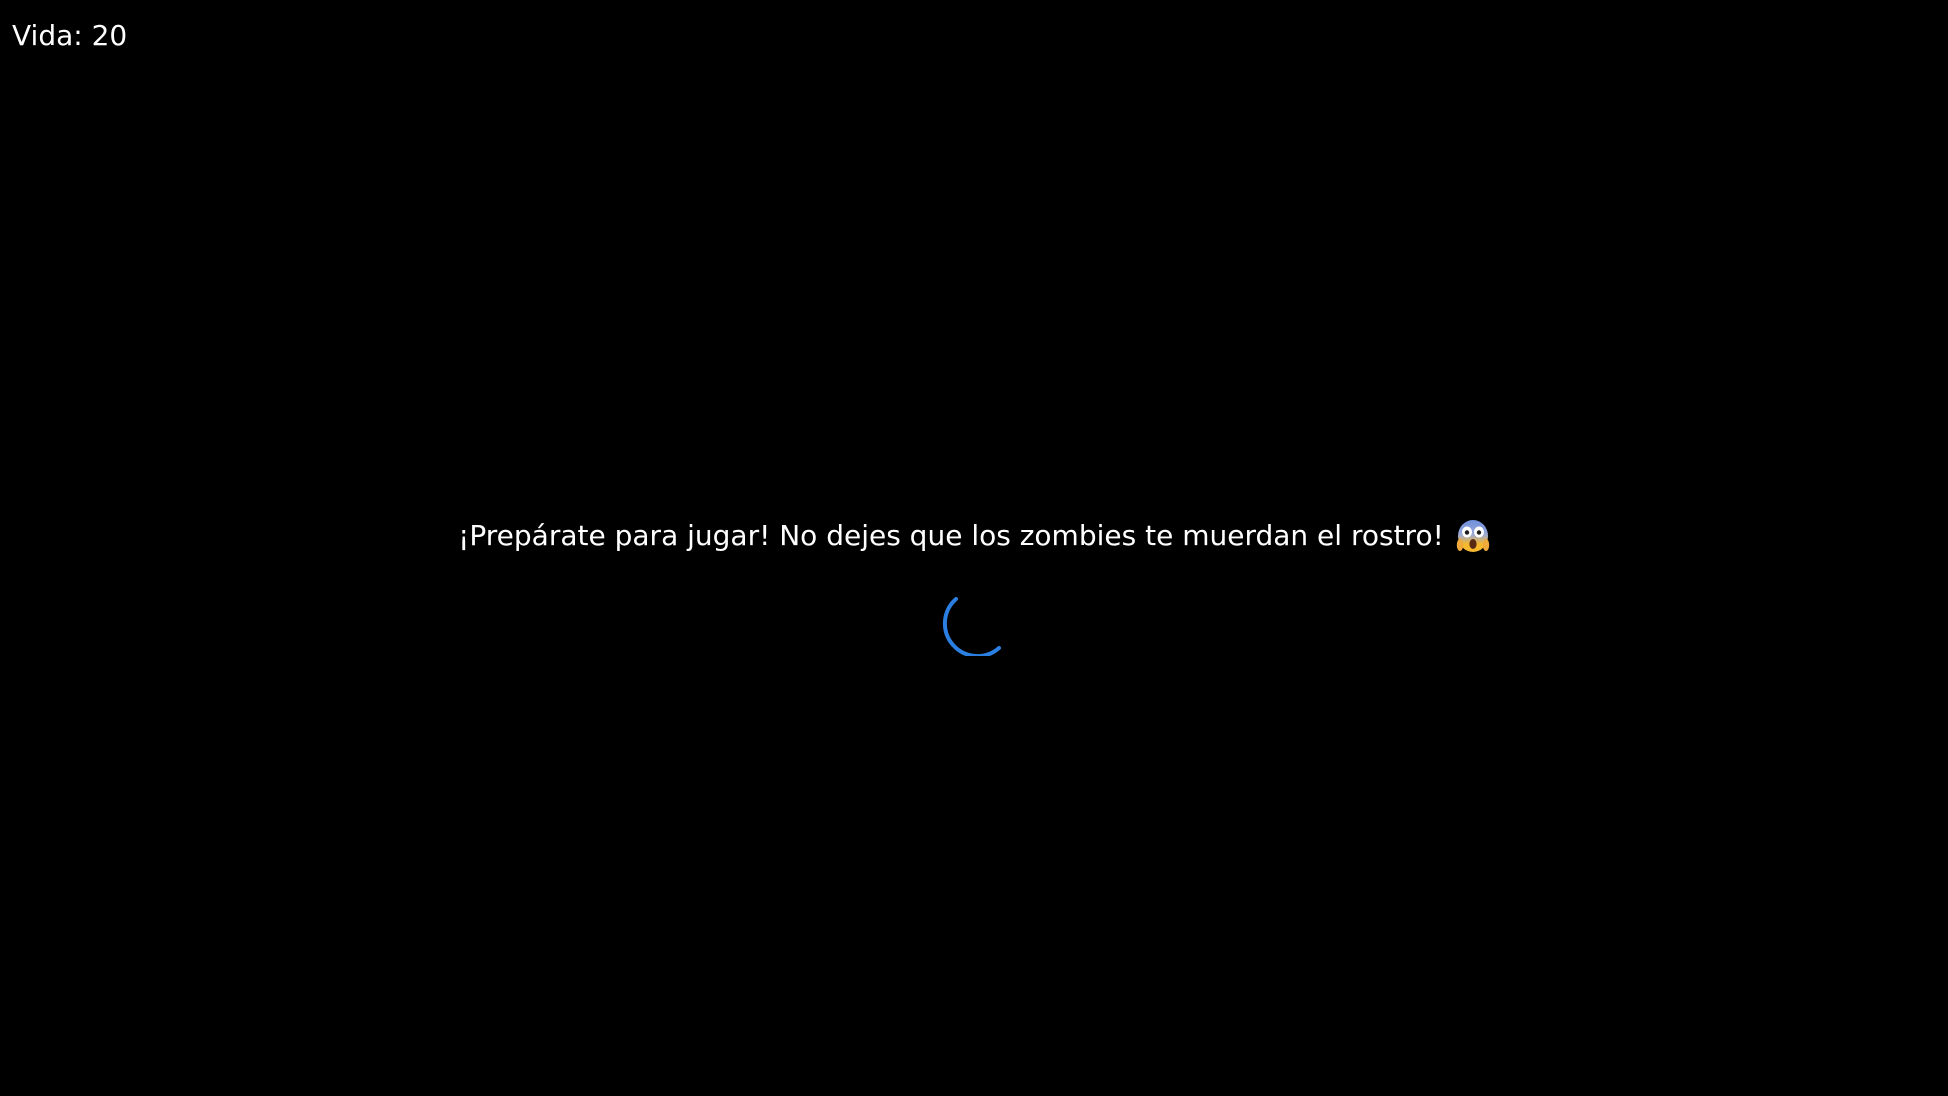 This screenshot has width=1948, height=1096. I want to click on life-counter: Vida: 20, so click(70, 35).